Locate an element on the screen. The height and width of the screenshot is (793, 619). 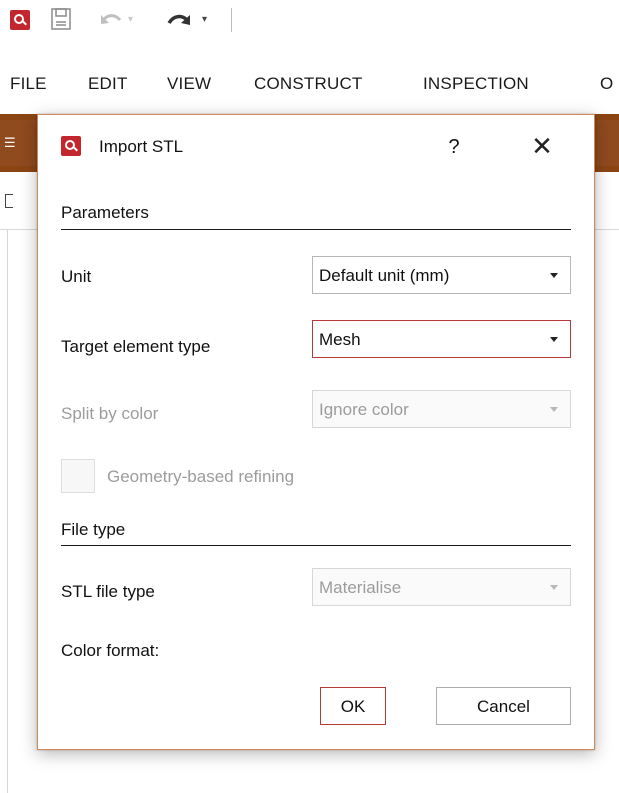
menu-bar: FILE EDIT VIEW CONSTRUCT INSPECTION O is located at coordinates (309, 82).